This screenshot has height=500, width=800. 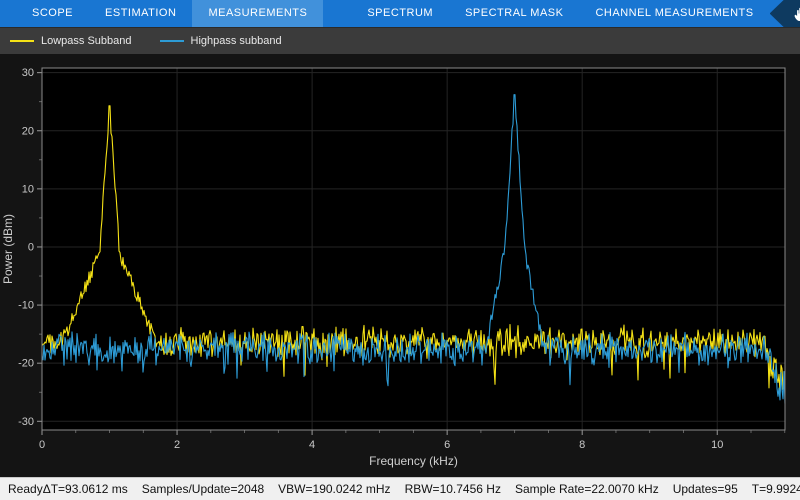 What do you see at coordinates (236, 41) in the screenshot?
I see `legend-label: Highpass subband` at bounding box center [236, 41].